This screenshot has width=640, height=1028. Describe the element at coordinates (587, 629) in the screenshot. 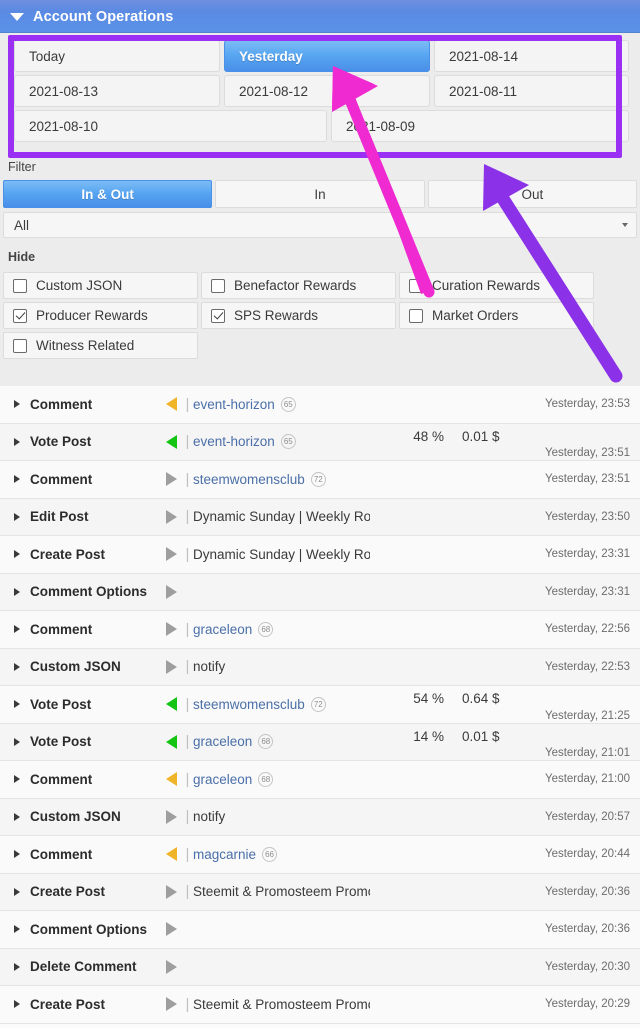

I see `operation-timestamp: Yesterday, 22:56` at that location.